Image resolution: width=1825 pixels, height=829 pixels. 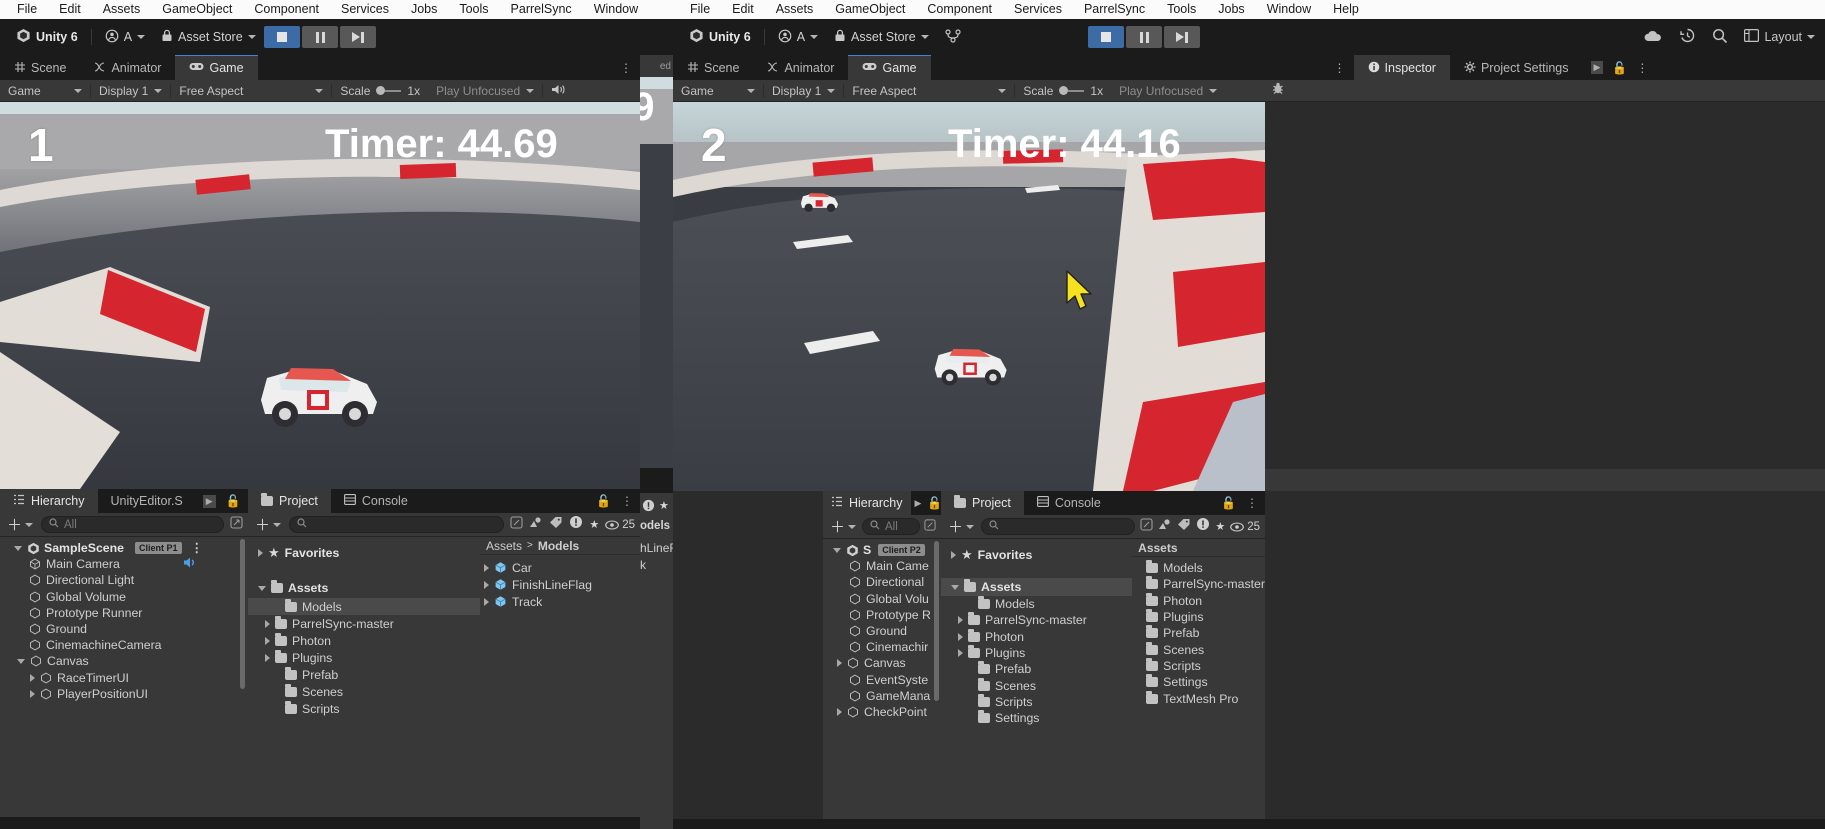 What do you see at coordinates (1106, 37) in the screenshot?
I see `play-button` at bounding box center [1106, 37].